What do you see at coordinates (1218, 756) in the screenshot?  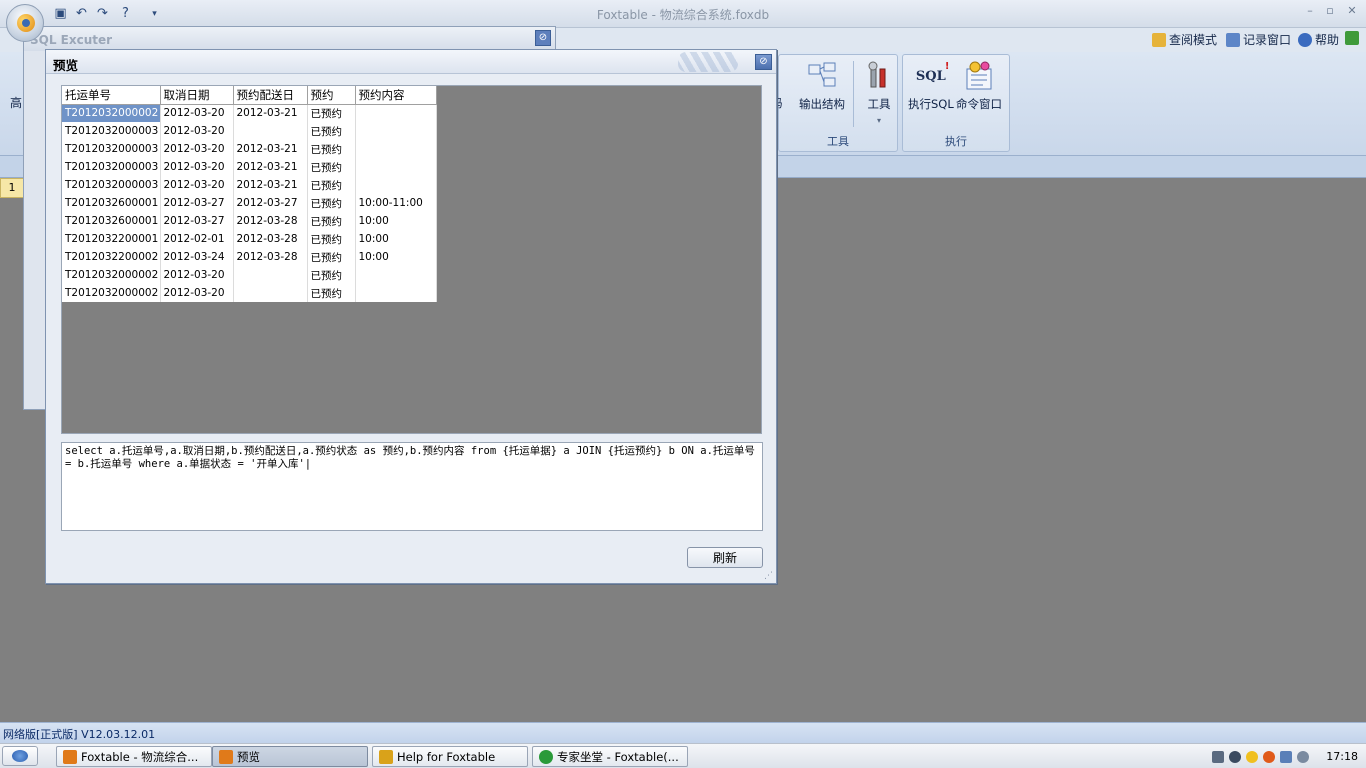 I see `keyboard-icon` at bounding box center [1218, 756].